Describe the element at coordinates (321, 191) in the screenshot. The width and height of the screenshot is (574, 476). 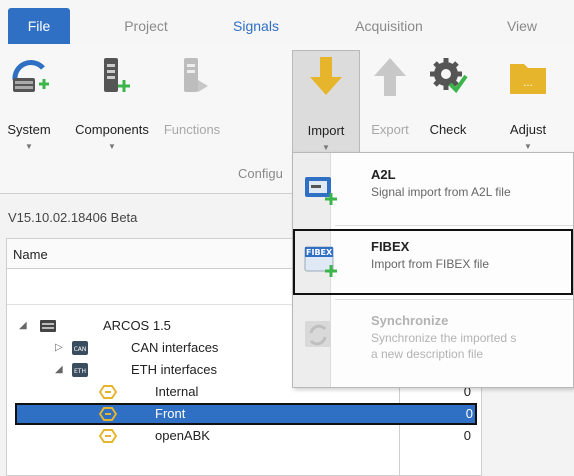
I see `a2l-file-icon` at that location.